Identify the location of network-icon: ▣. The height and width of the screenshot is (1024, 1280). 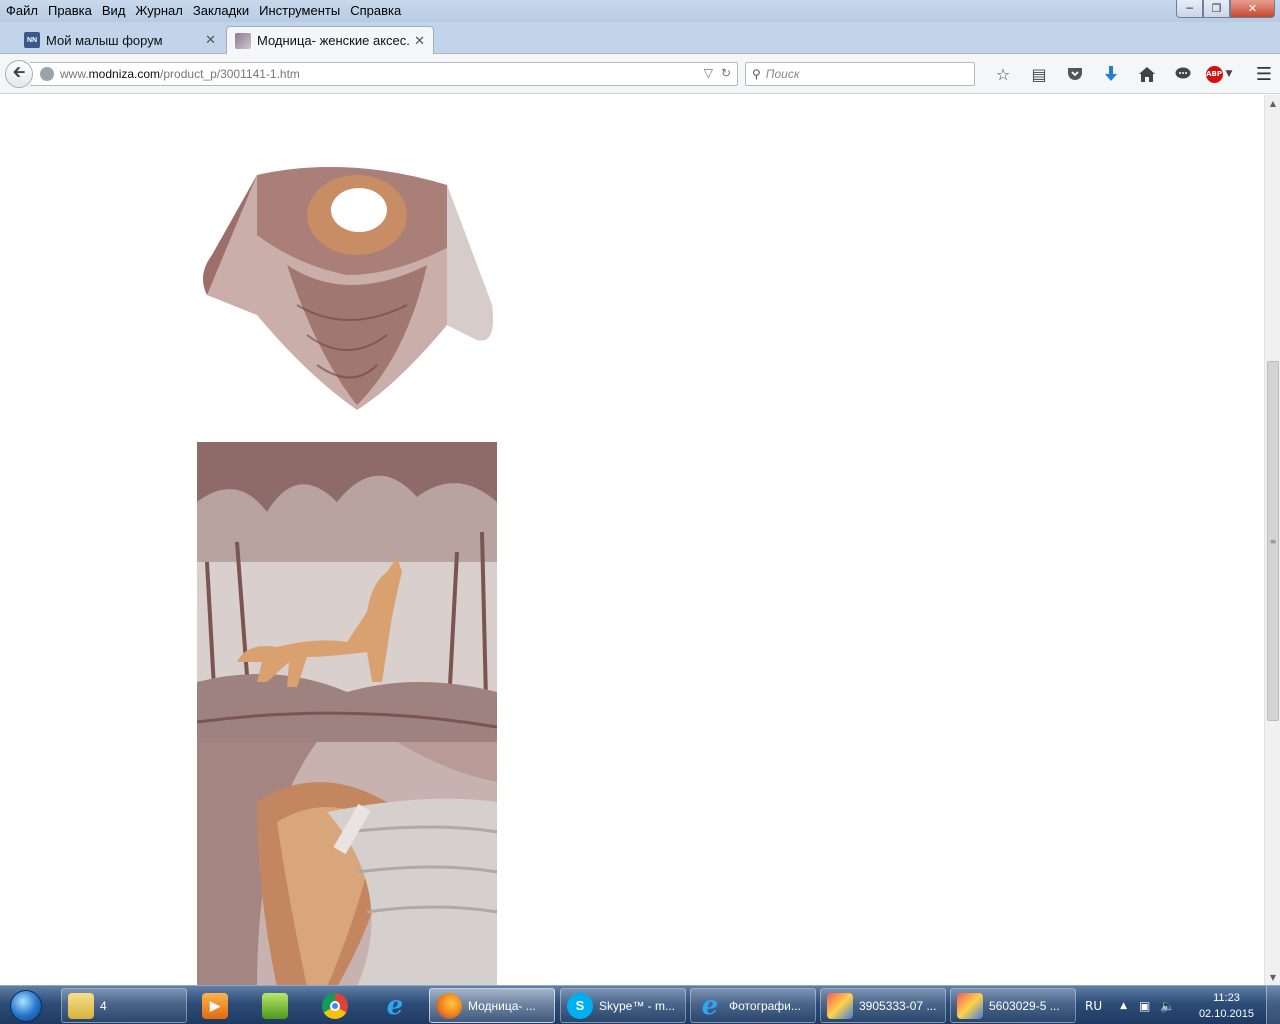
(1144, 1006).